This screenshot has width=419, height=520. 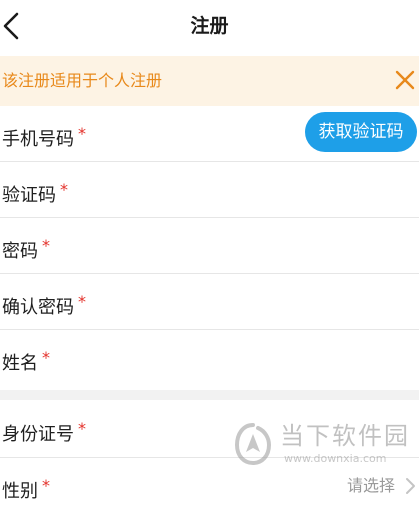 I want to click on name-row: 姓名 *, so click(x=209, y=360).